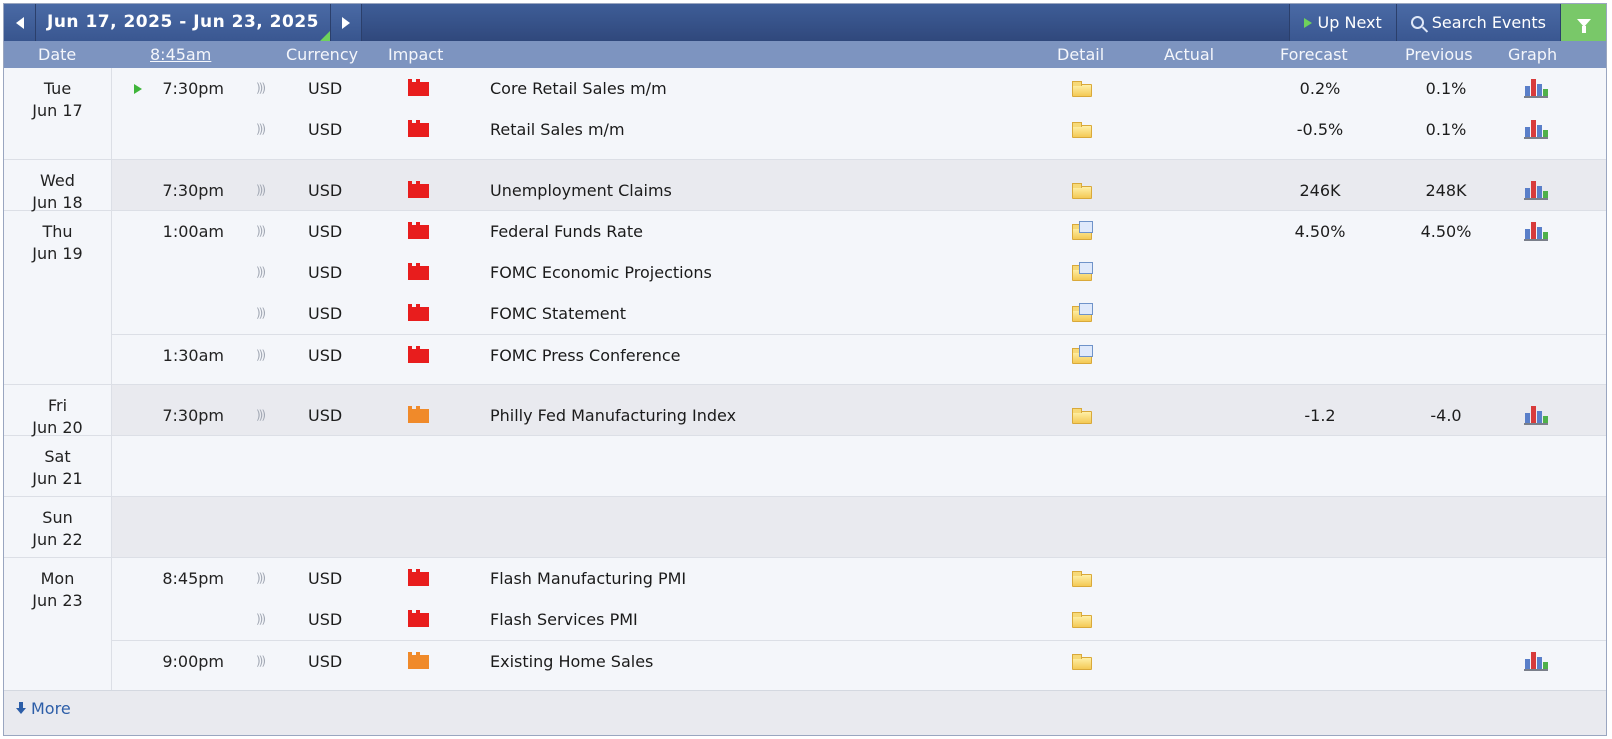 This screenshot has height=739, width=1612. I want to click on date-range-label: Jun 17, 2025 - Jun 23, 2025, so click(183, 22).